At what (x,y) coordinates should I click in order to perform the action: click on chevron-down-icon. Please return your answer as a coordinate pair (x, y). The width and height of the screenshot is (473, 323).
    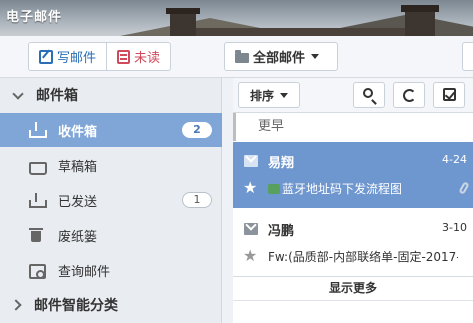
    Looking at the image, I should click on (18, 93).